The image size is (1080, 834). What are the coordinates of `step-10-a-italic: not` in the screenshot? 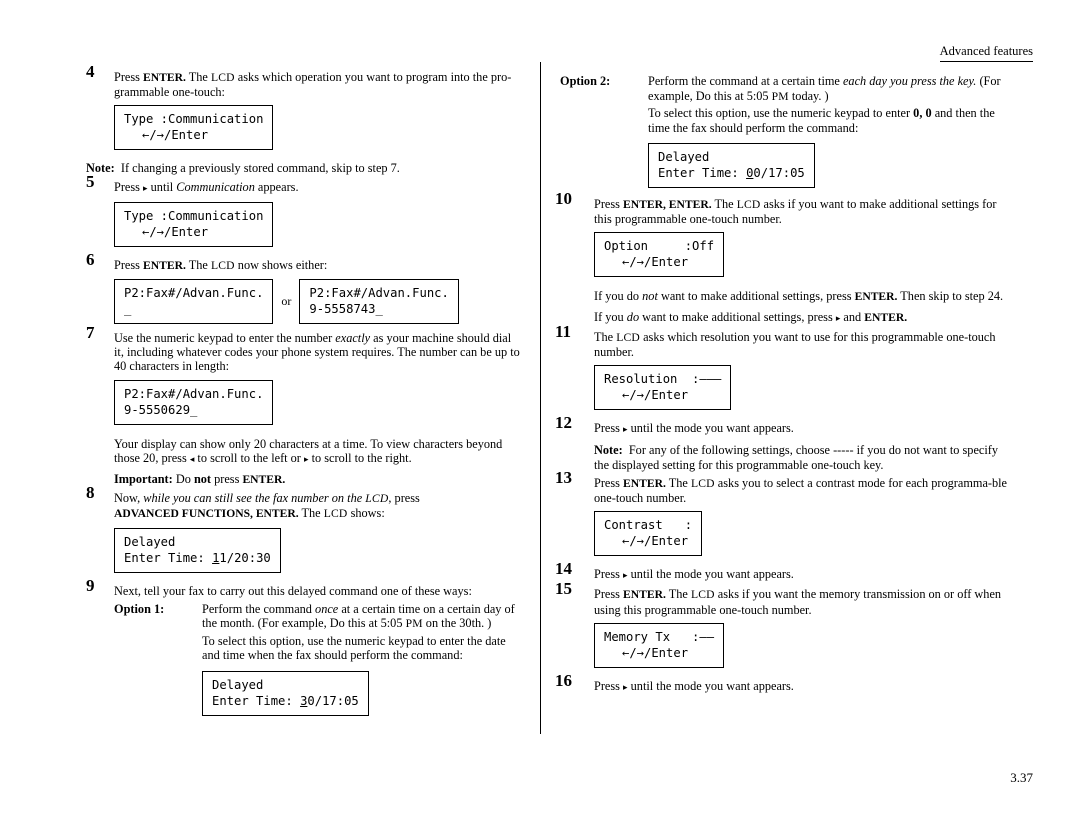 It's located at (650, 296).